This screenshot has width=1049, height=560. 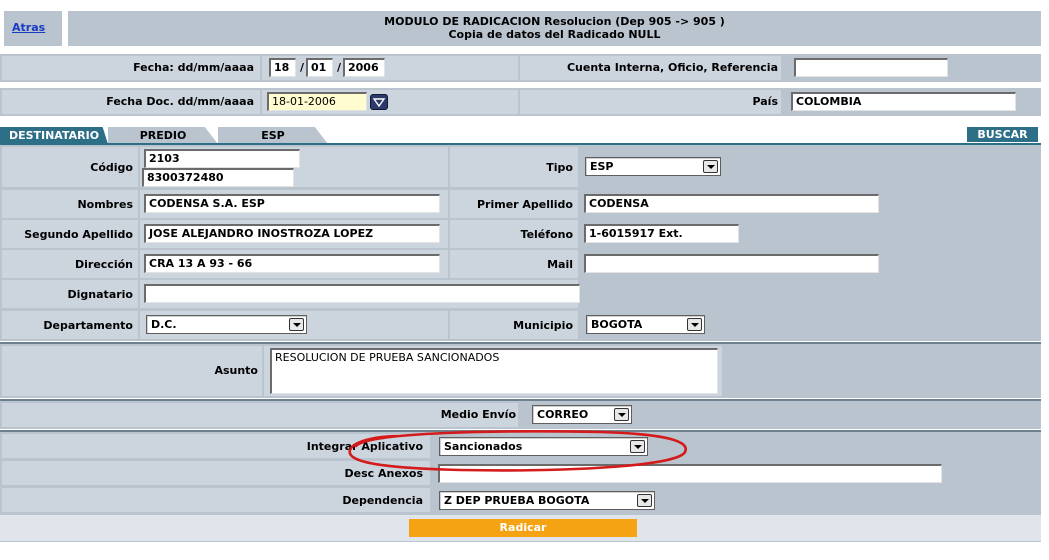 What do you see at coordinates (602, 166) in the screenshot?
I see `tipo-value: ESP` at bounding box center [602, 166].